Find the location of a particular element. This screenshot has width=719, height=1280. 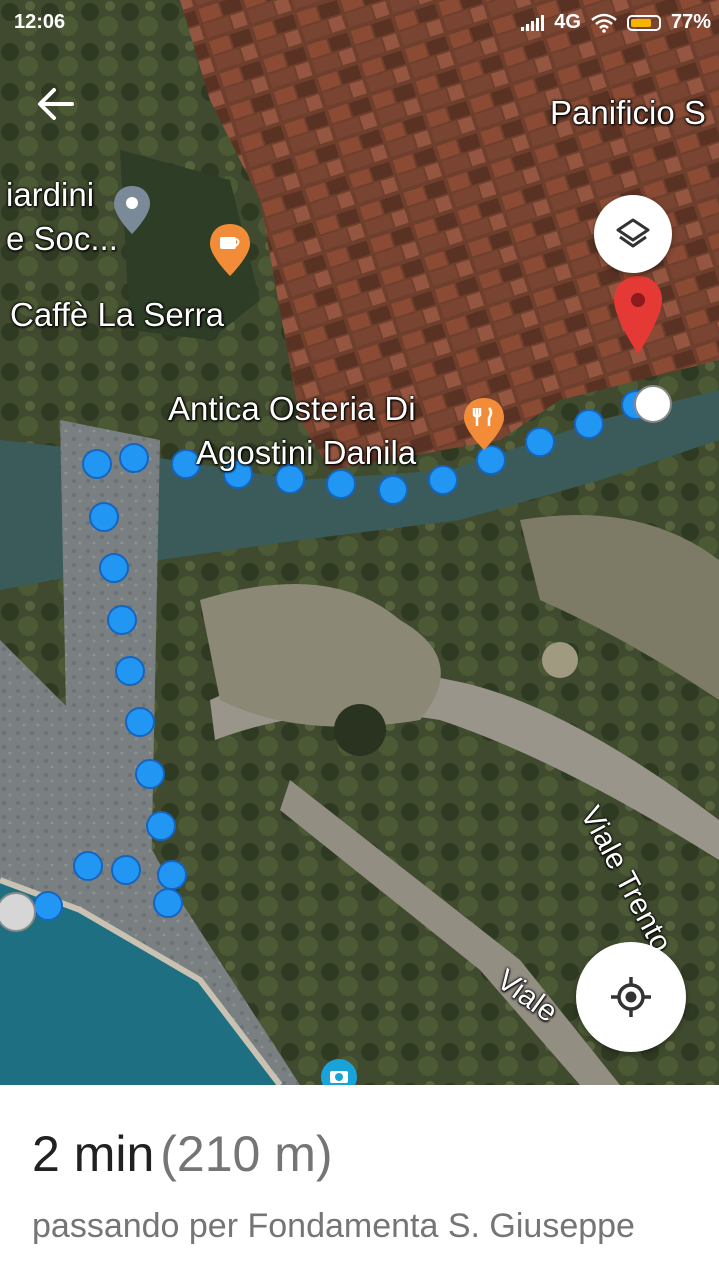

my-location-button is located at coordinates (631, 997).